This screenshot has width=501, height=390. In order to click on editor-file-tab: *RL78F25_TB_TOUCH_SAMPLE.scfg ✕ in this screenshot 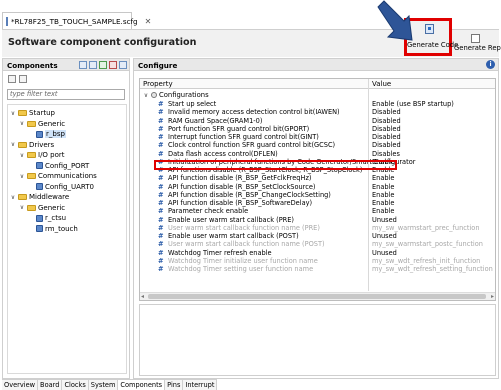, I will do `click(76, 20)`.